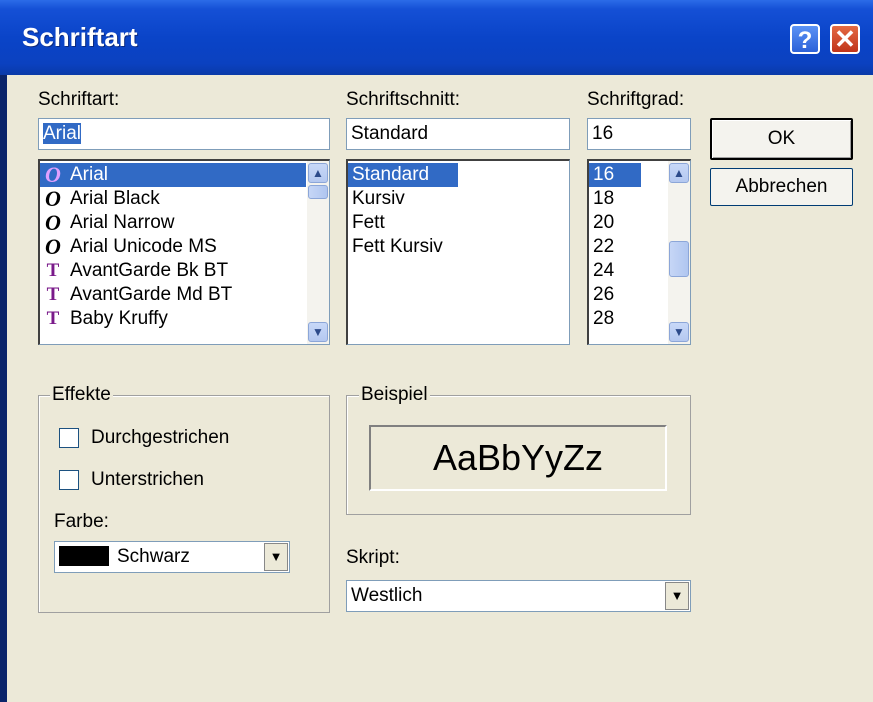 This screenshot has height=702, width=873. I want to click on underline-checkbox, so click(69, 480).